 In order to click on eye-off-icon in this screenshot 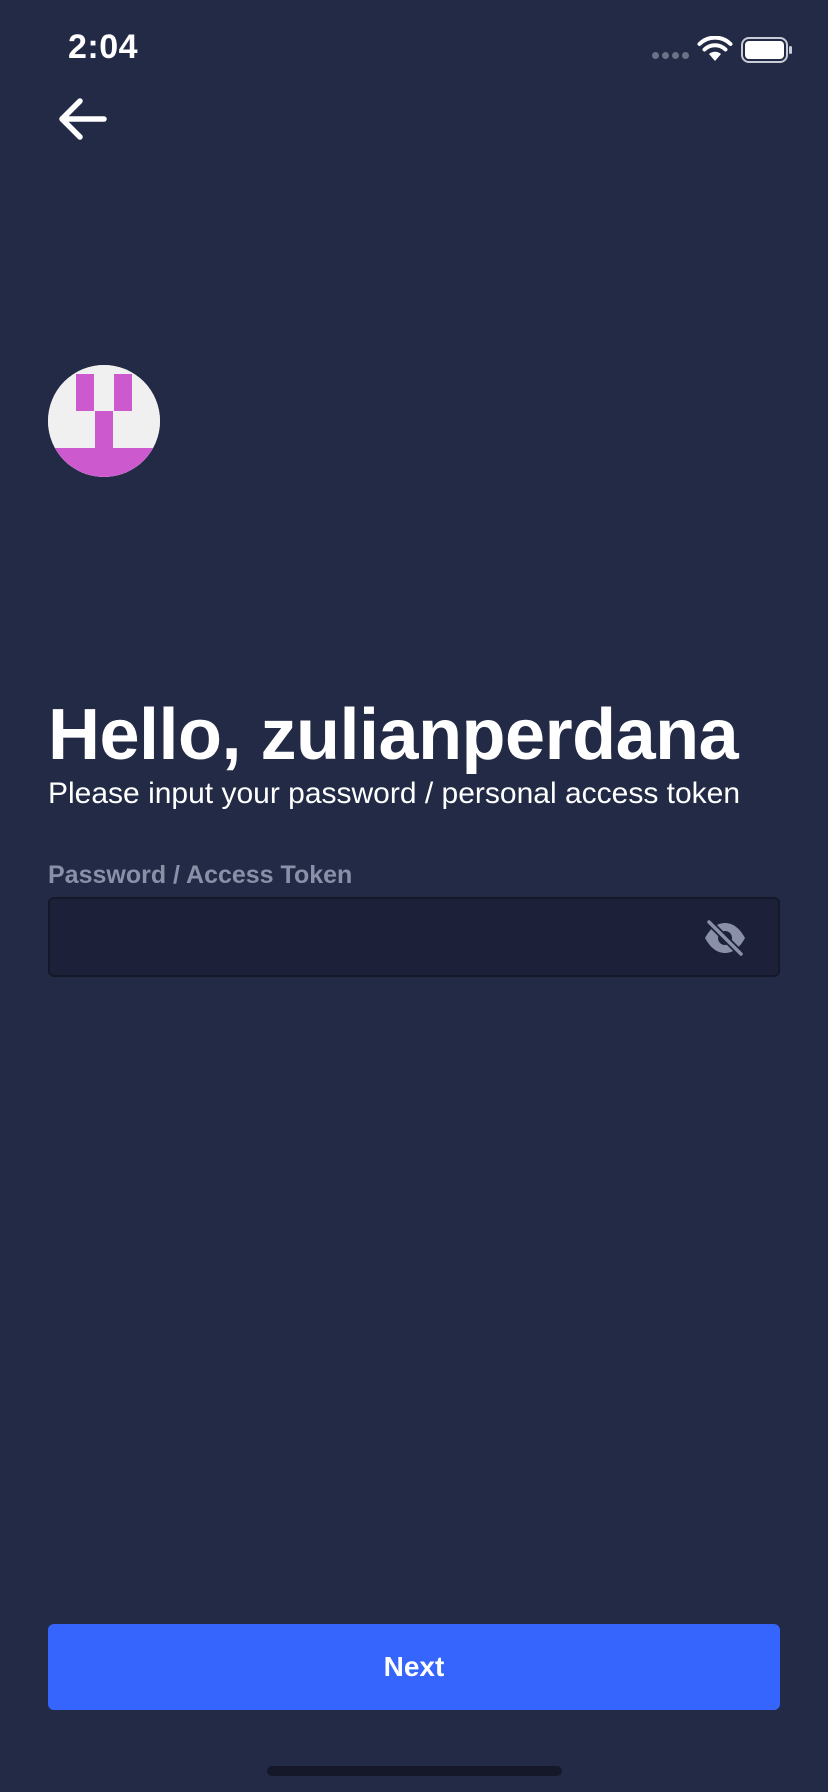, I will do `click(725, 938)`.